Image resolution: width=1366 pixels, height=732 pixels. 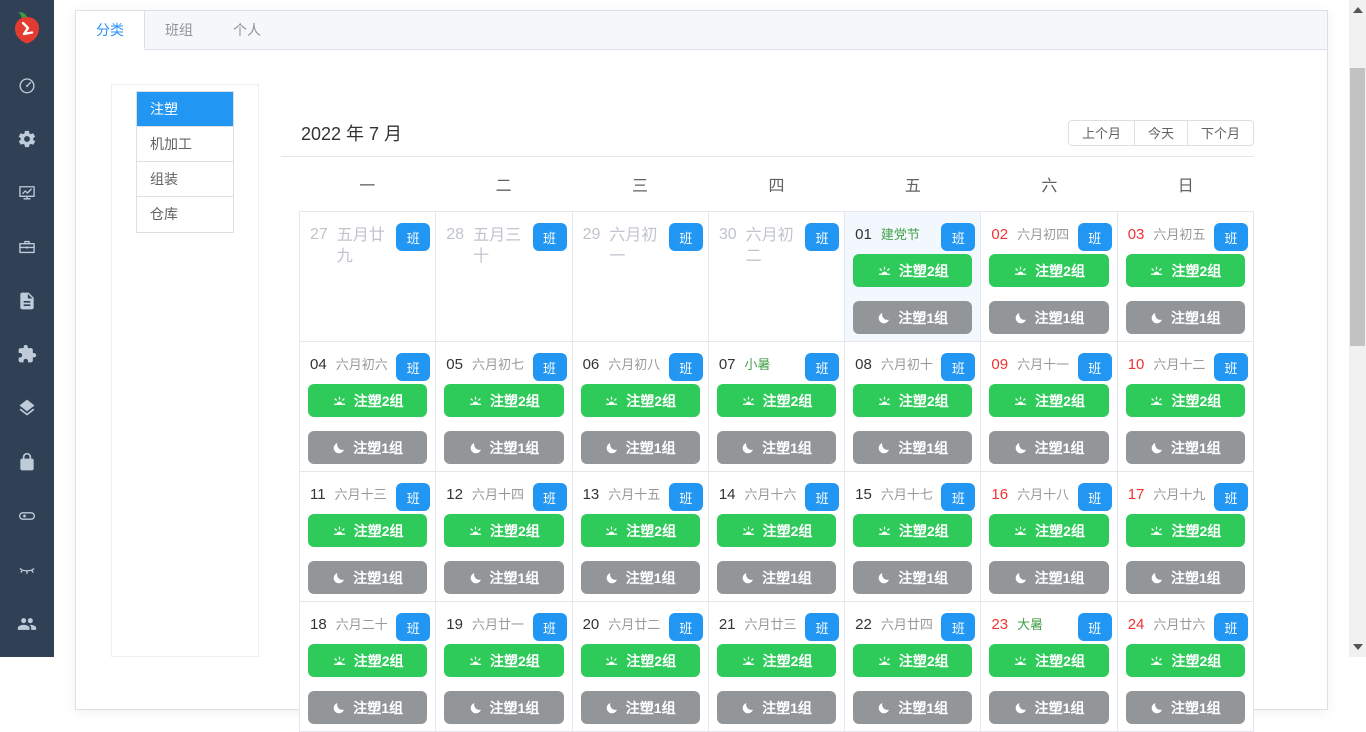 I want to click on category-item-组装: 组装, so click(x=185, y=179).